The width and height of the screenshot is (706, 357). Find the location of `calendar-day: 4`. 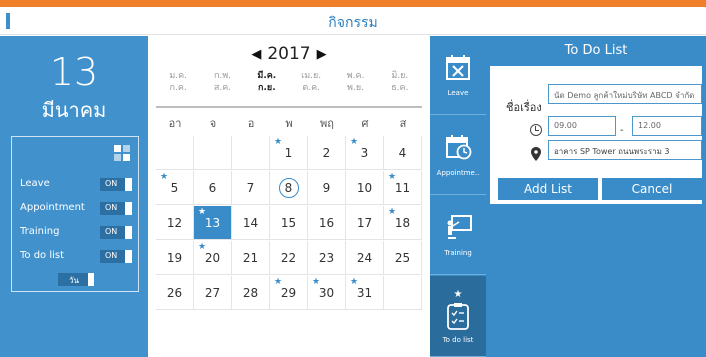

calendar-day: 4 is located at coordinates (403, 153).